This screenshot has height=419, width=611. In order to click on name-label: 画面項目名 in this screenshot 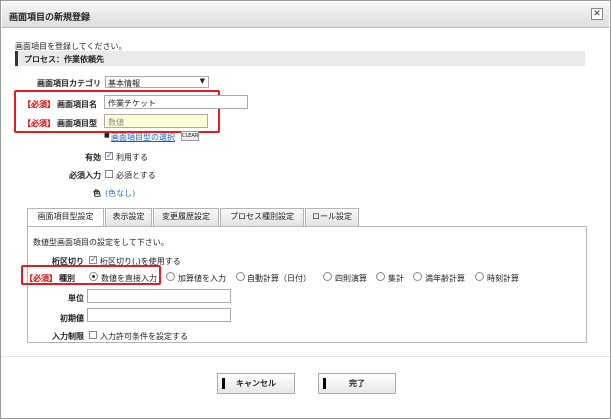, I will do `click(77, 104)`.